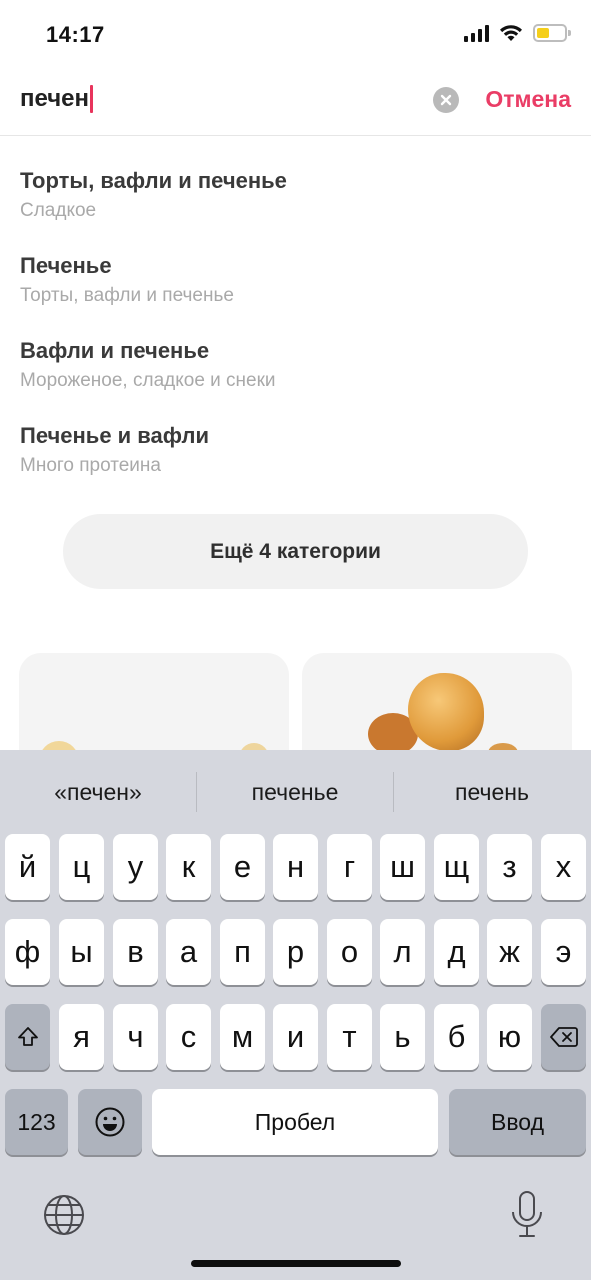 The height and width of the screenshot is (1280, 591). I want to click on result-subtitle: Торты, вафли и печенье, so click(127, 295).